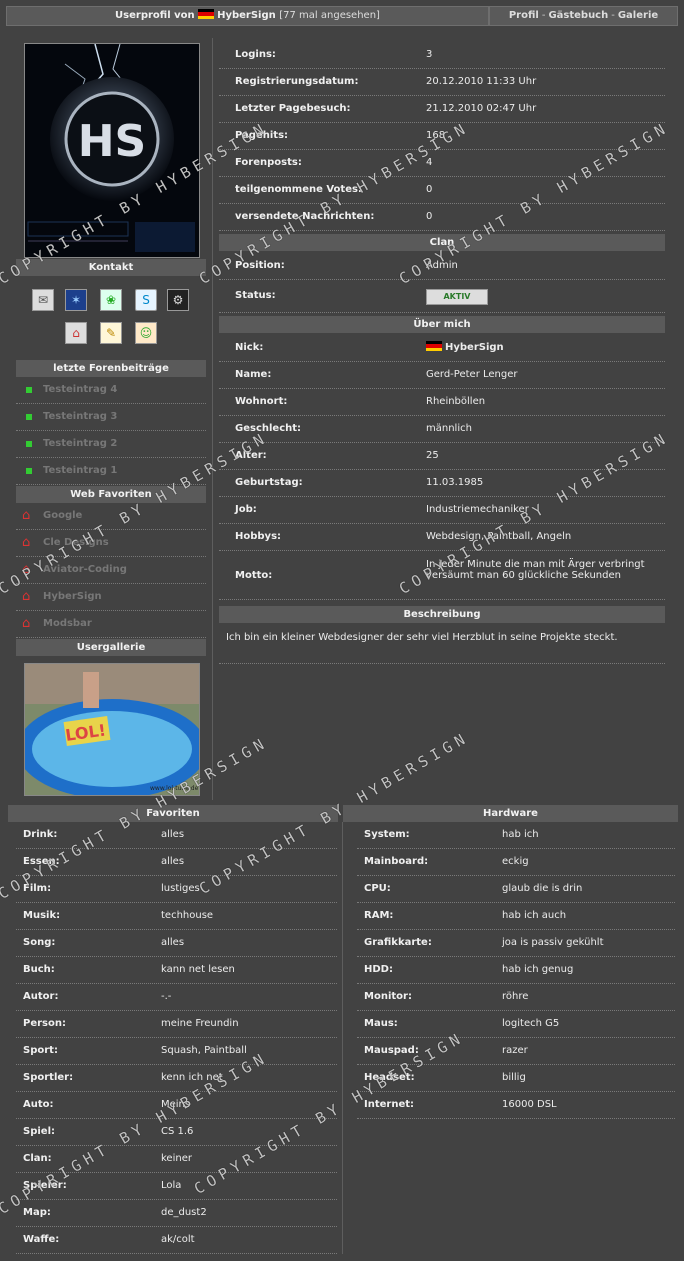 The height and width of the screenshot is (1261, 684). I want to click on column-divider, so click(212, 419).